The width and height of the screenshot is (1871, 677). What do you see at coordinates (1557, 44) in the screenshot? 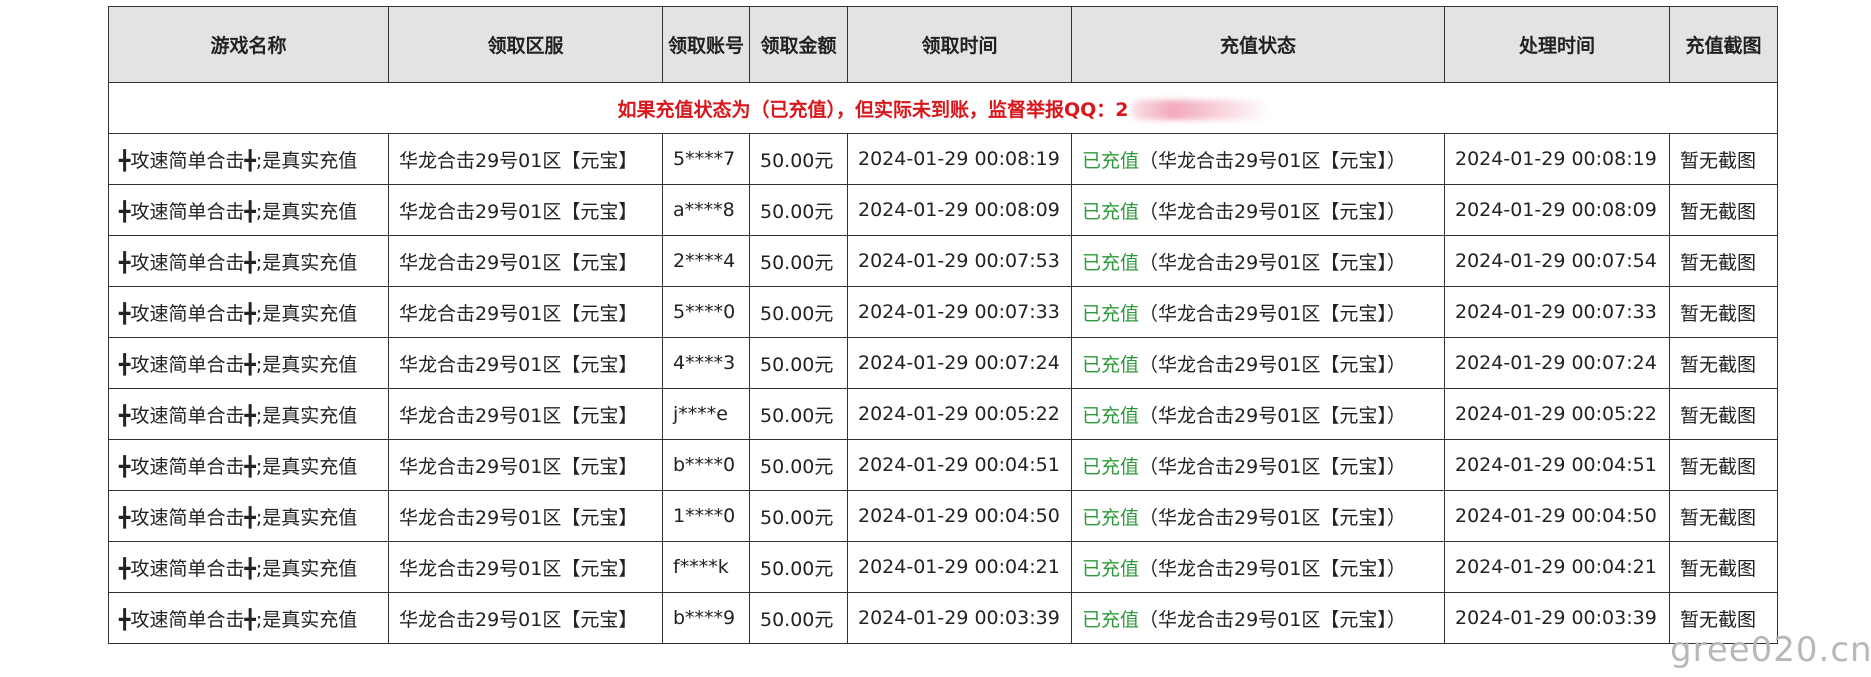
I see `header-process-time: 处理时间` at bounding box center [1557, 44].